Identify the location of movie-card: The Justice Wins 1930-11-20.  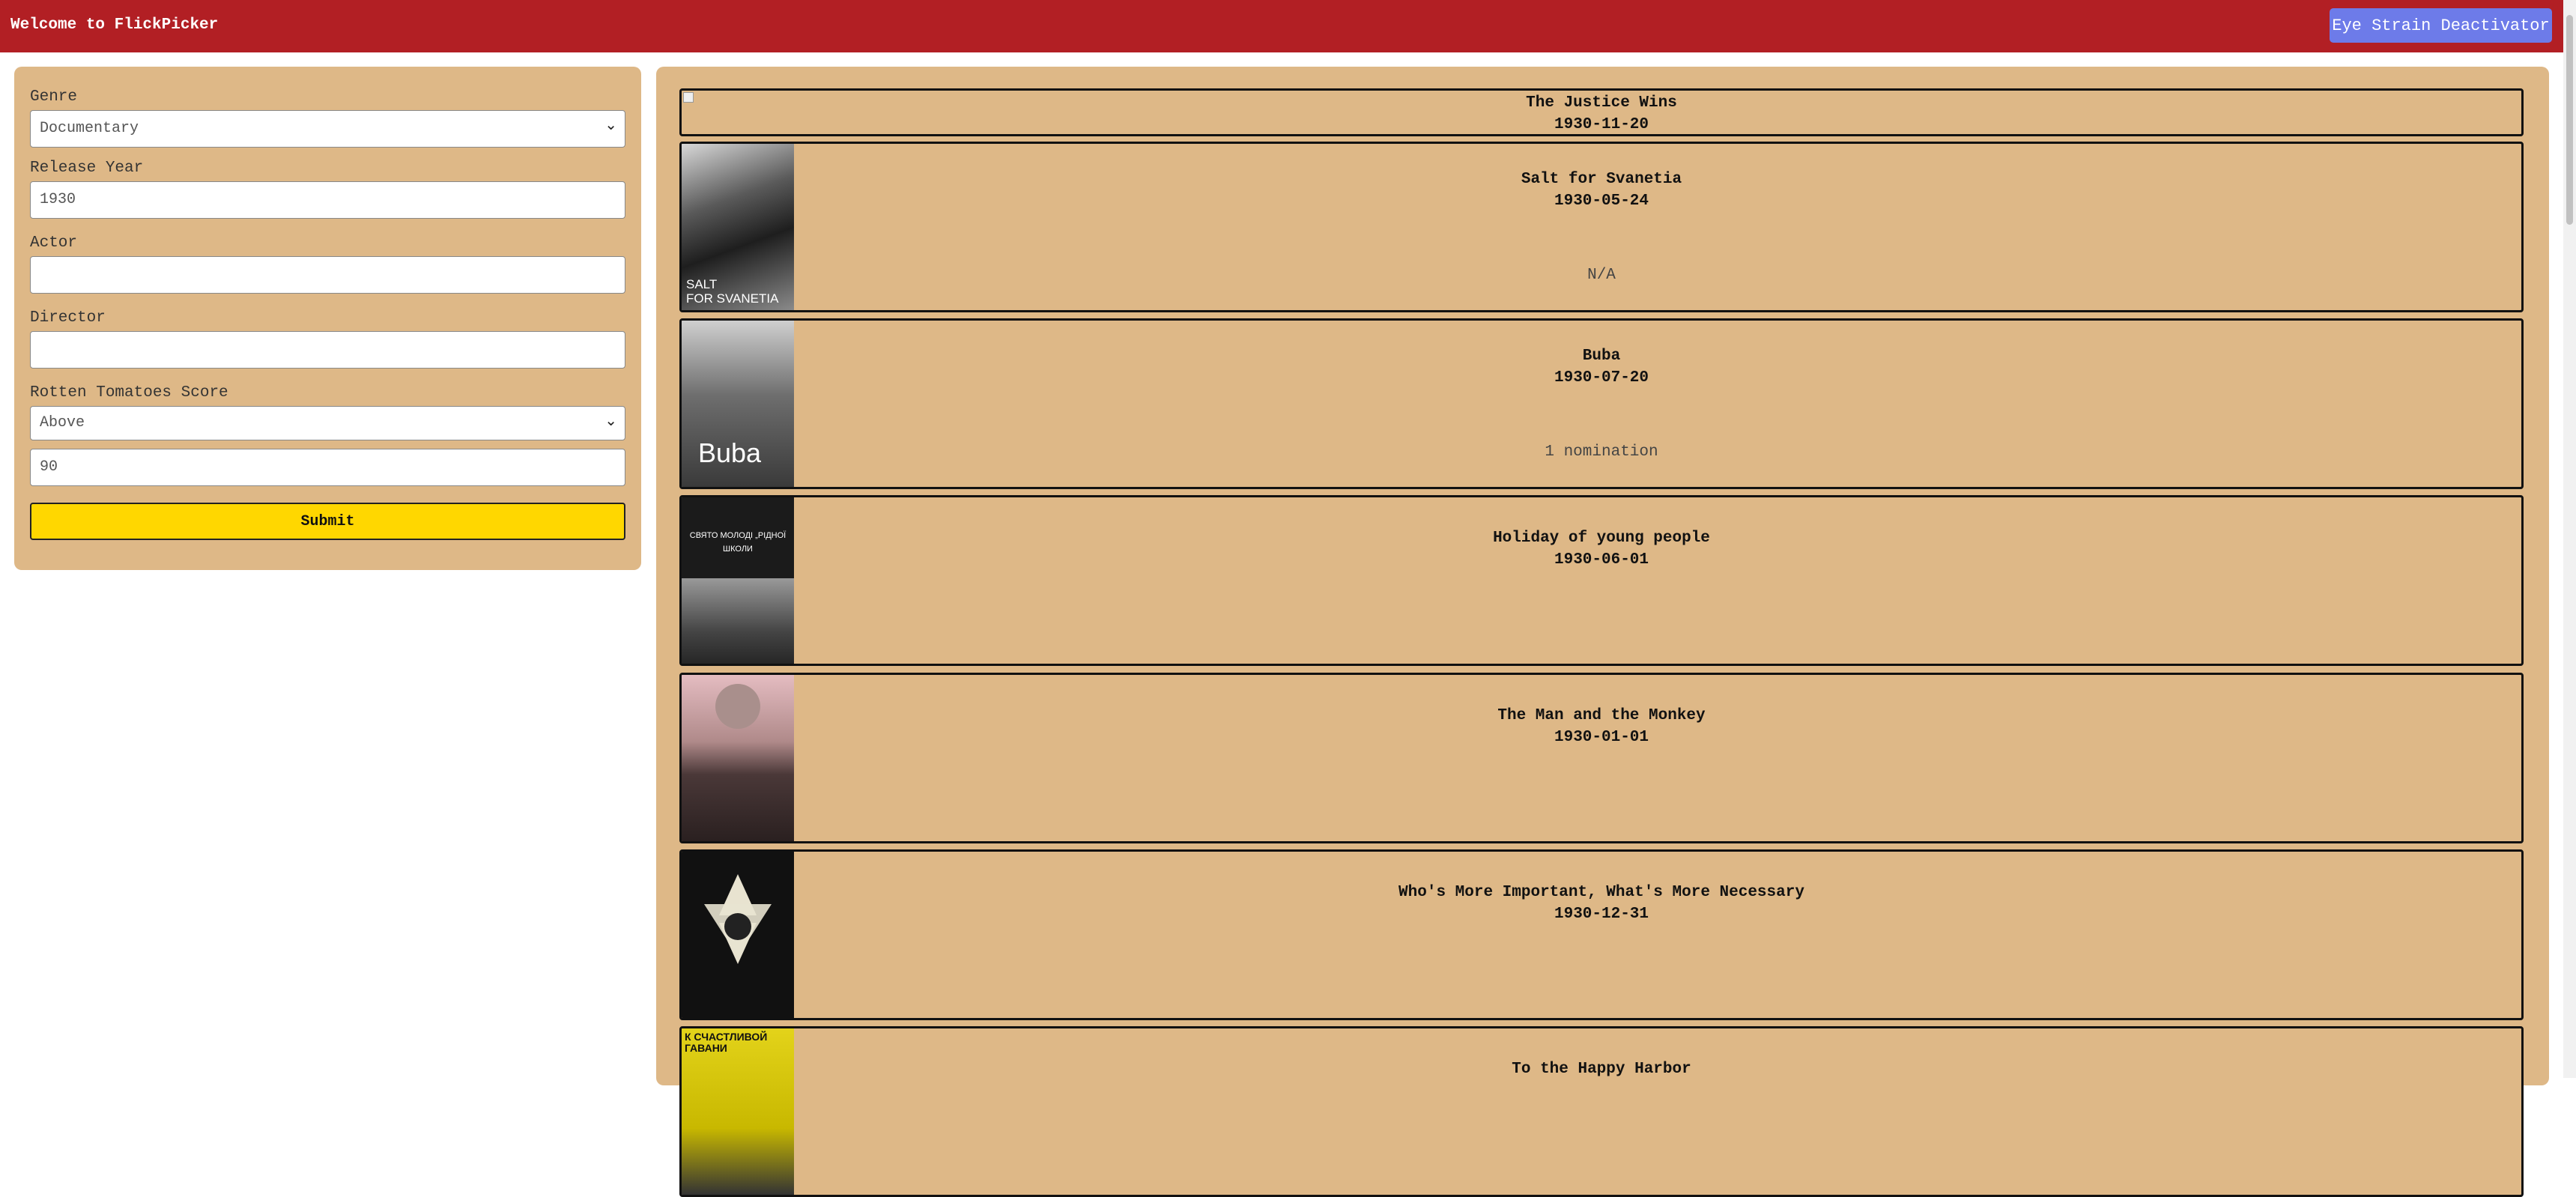
(1601, 112).